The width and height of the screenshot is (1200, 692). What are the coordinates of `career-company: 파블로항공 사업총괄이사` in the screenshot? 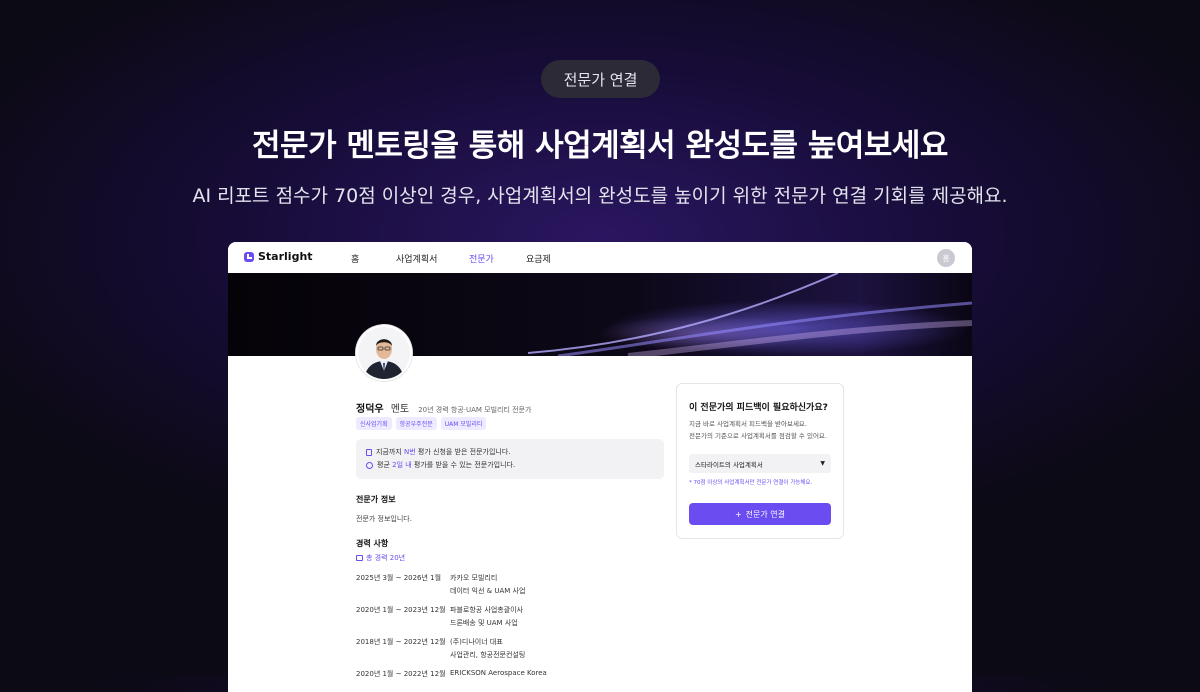 It's located at (487, 610).